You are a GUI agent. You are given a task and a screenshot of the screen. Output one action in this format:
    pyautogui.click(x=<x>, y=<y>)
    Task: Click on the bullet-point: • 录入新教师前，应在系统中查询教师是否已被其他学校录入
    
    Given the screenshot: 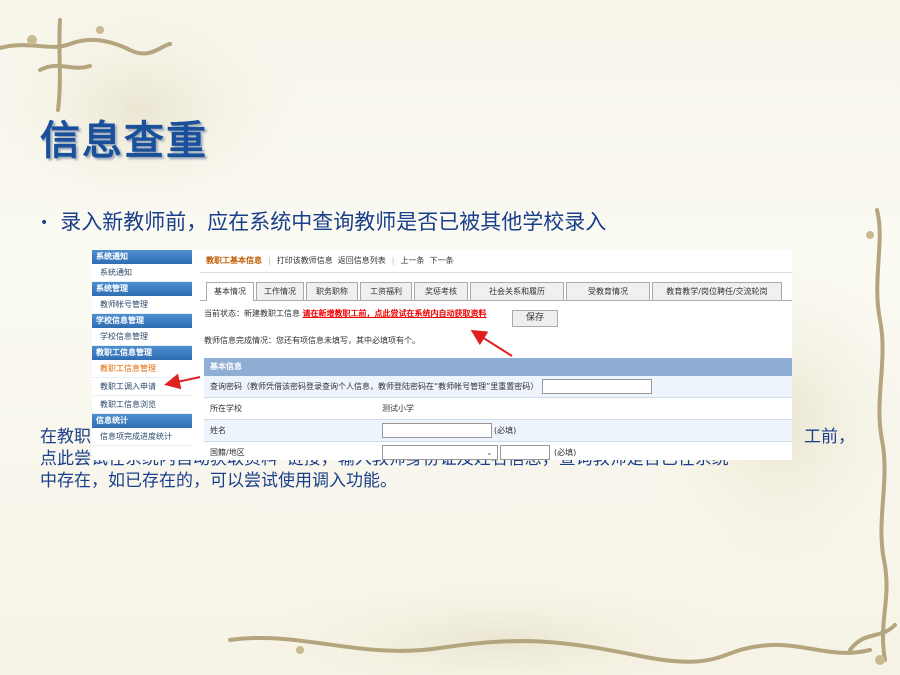 What is the action you would take?
    pyautogui.click(x=323, y=221)
    